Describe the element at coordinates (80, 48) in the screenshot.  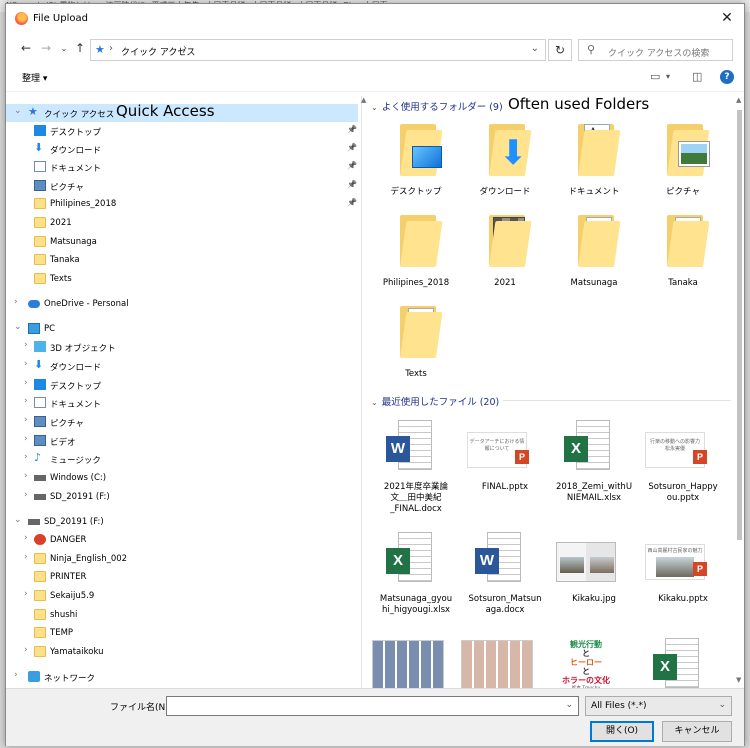
I see `up-arrow-icon: ↑` at that location.